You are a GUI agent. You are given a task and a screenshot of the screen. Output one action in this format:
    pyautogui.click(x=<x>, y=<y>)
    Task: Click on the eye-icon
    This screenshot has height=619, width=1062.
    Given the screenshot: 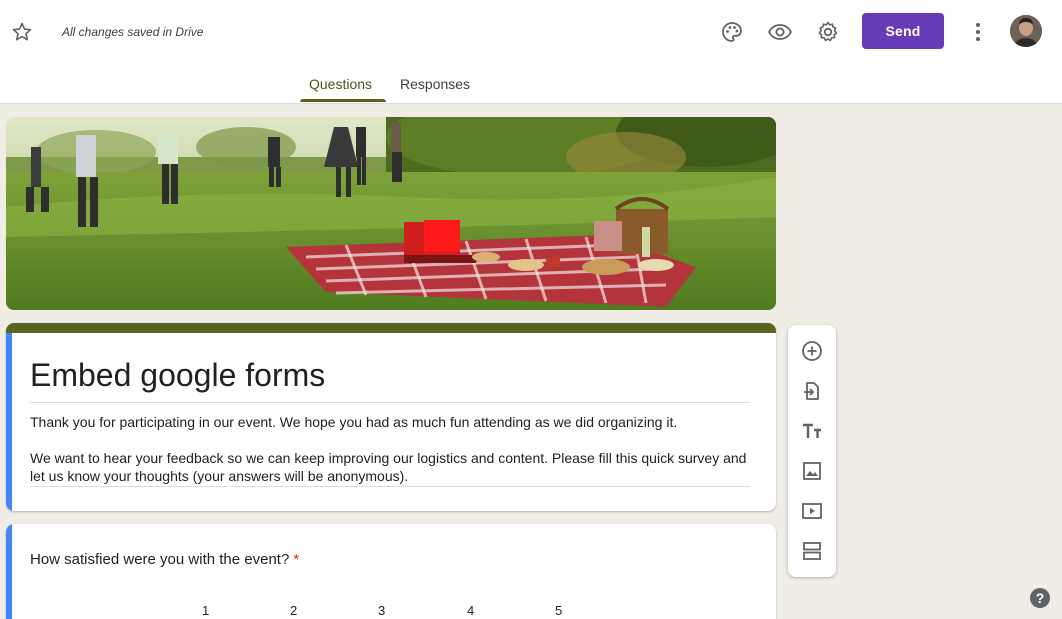 What is the action you would take?
    pyautogui.click(x=780, y=32)
    